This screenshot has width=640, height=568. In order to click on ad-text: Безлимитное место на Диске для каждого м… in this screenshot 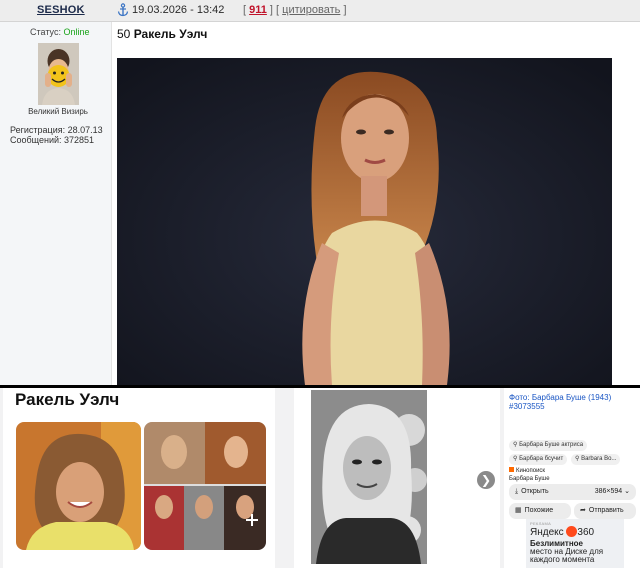, I will do `click(566, 552)`.